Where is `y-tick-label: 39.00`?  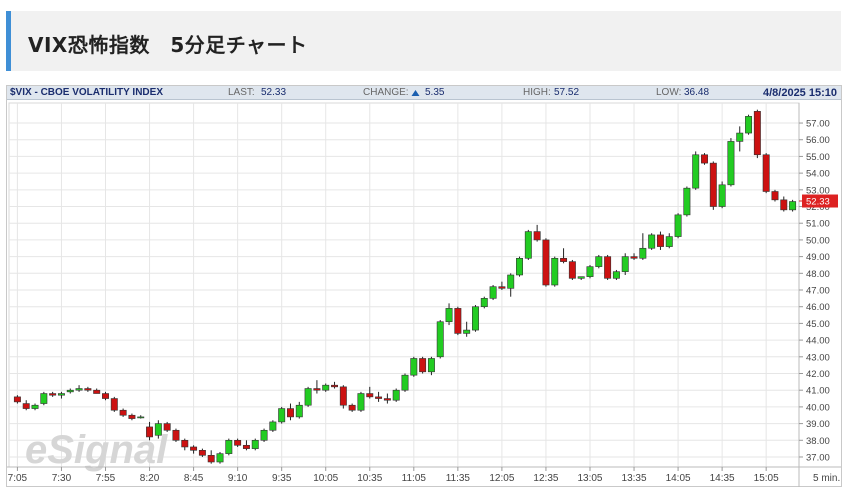 y-tick-label: 39.00 is located at coordinates (818, 424).